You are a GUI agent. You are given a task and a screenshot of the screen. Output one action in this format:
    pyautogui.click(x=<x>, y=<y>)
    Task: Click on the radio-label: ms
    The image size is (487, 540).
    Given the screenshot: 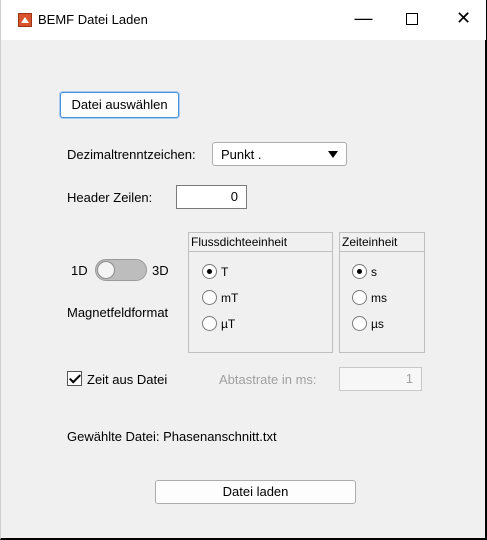 What is the action you would take?
    pyautogui.click(x=379, y=298)
    